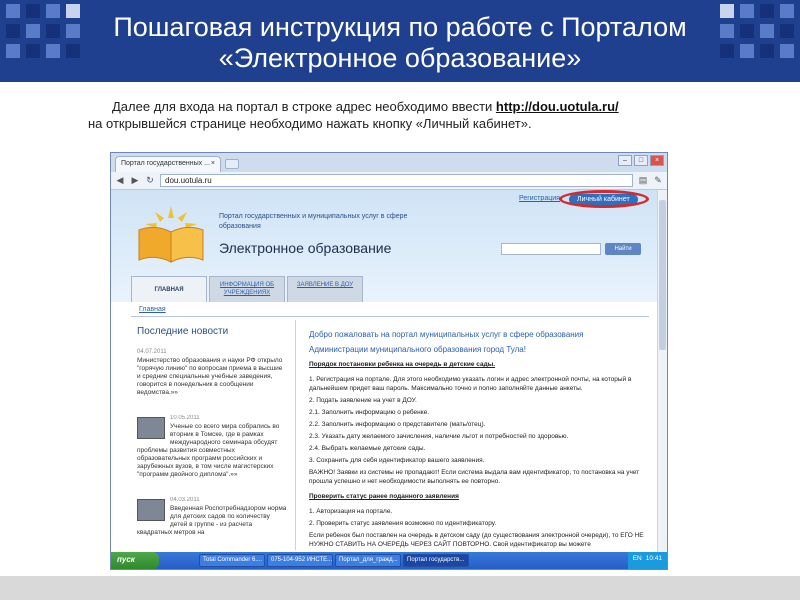  What do you see at coordinates (169, 289) in the screenshot?
I see `tab-main: ГЛАВНАЯ` at bounding box center [169, 289].